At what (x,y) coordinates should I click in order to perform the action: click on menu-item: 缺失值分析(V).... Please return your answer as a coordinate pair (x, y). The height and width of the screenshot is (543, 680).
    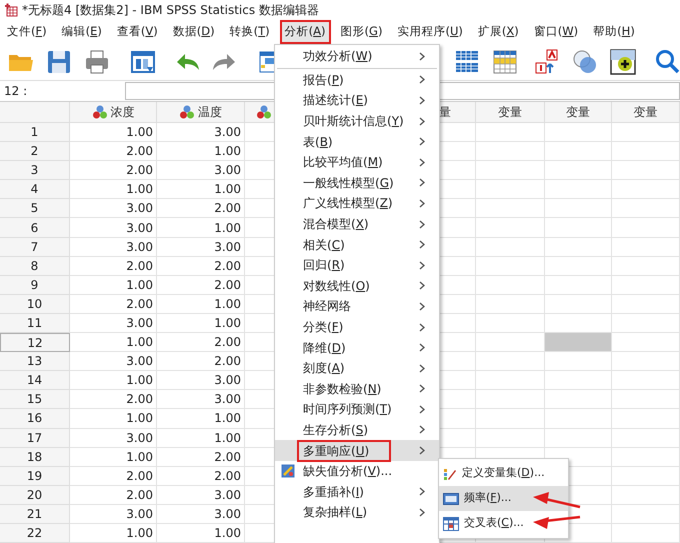
    Looking at the image, I should click on (357, 471).